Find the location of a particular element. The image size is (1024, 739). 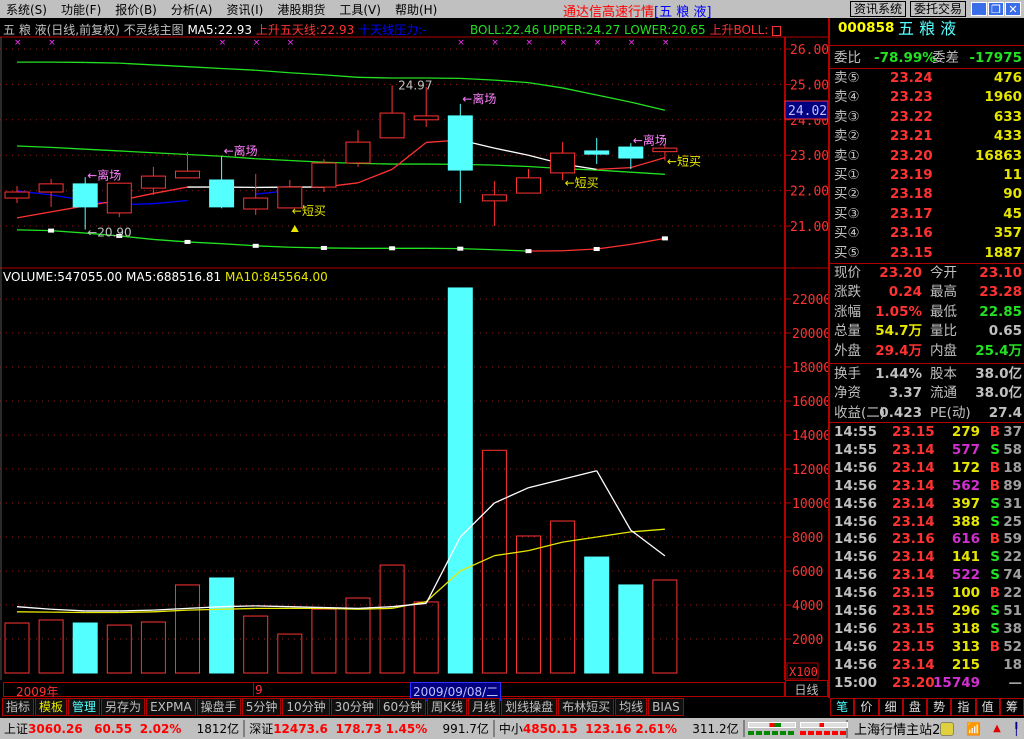

indicator-tab: 指标 is located at coordinates (18, 707).